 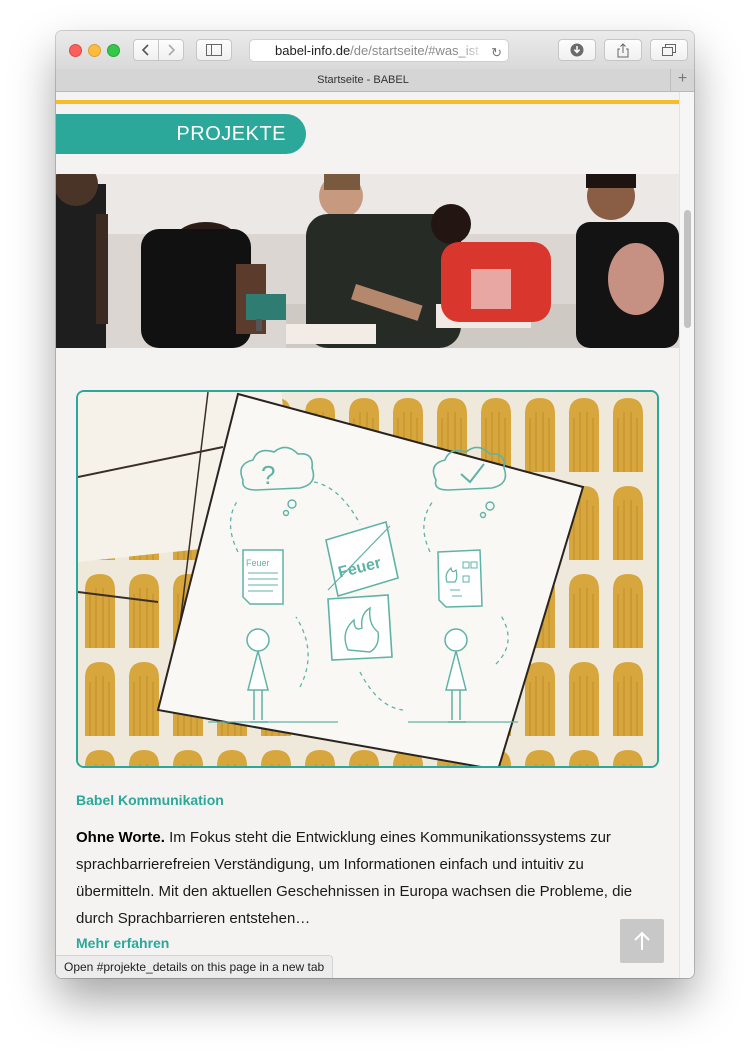 What do you see at coordinates (367, 261) in the screenshot?
I see `workshop-photo` at bounding box center [367, 261].